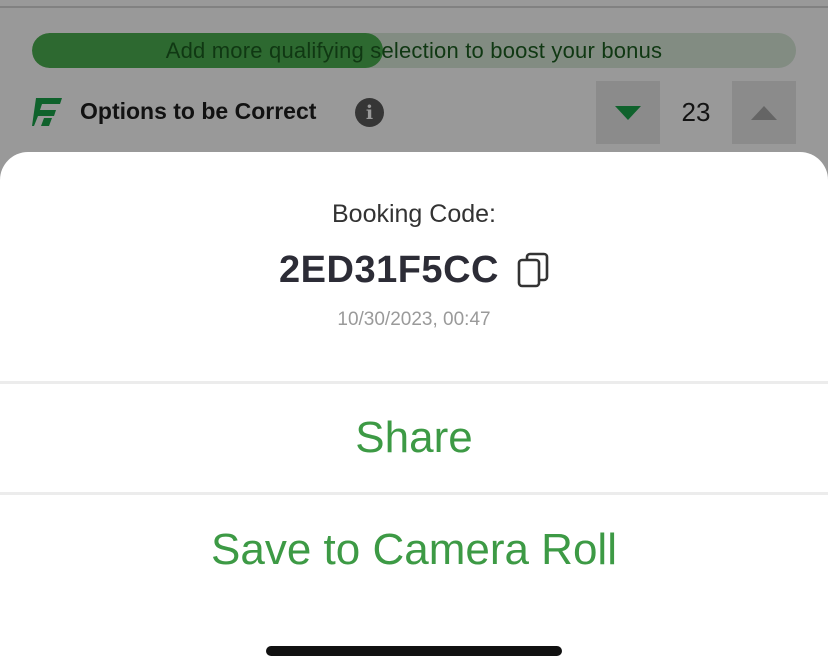 This screenshot has width=828, height=672. What do you see at coordinates (414, 651) in the screenshot?
I see `home-indicator` at bounding box center [414, 651].